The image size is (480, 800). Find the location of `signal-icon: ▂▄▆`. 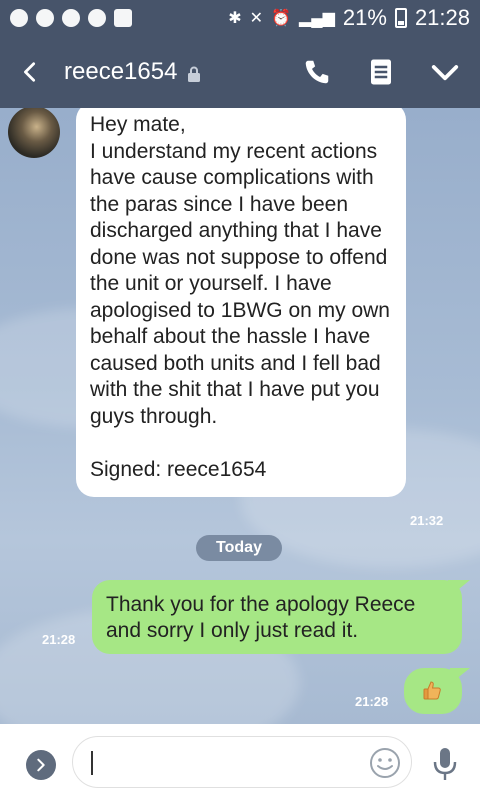

signal-icon: ▂▄▆ is located at coordinates (316, 18).